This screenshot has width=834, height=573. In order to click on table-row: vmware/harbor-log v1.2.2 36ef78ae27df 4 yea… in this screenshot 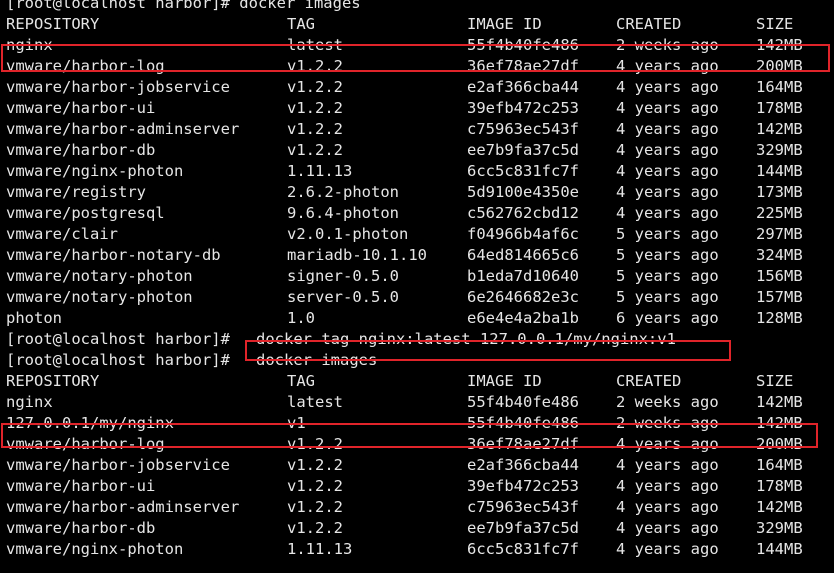, I will do `click(417, 444)`.